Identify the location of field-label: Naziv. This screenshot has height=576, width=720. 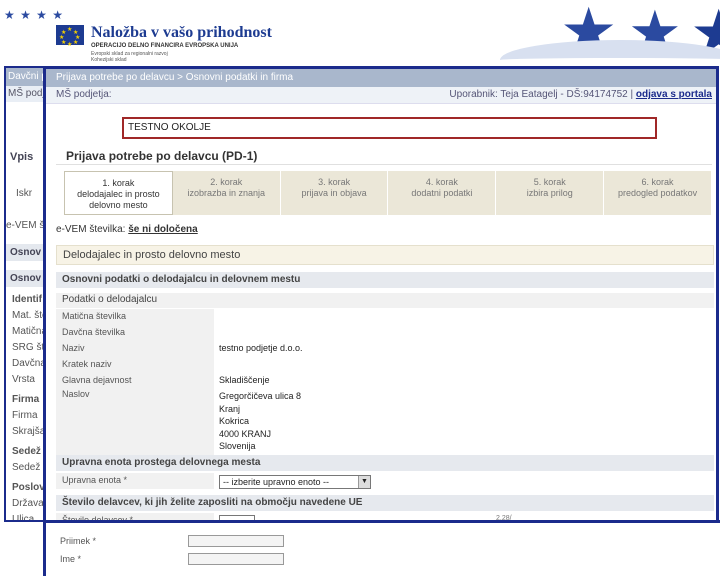
(135, 349).